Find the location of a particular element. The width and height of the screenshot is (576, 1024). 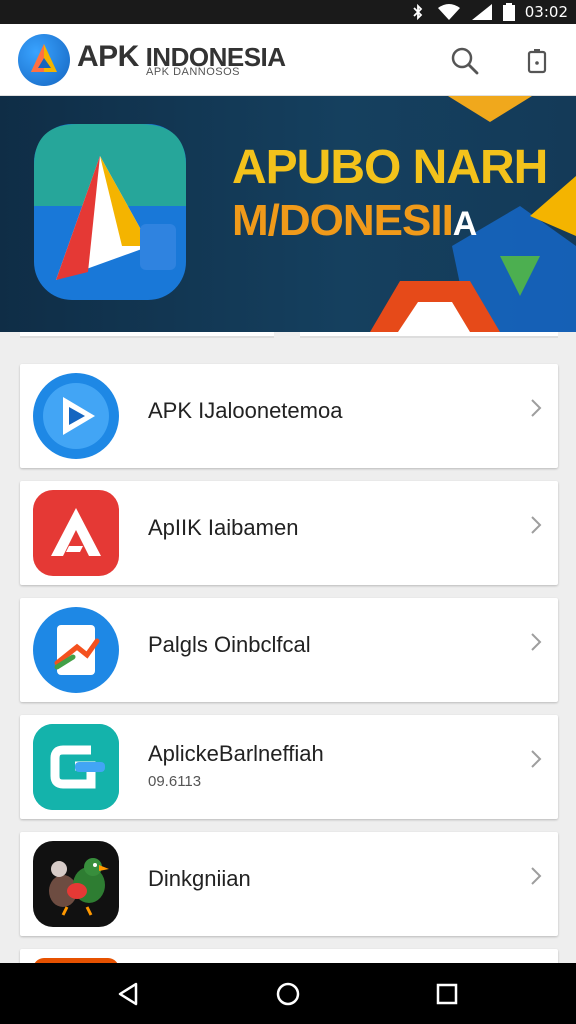

search-button is located at coordinates (465, 61).